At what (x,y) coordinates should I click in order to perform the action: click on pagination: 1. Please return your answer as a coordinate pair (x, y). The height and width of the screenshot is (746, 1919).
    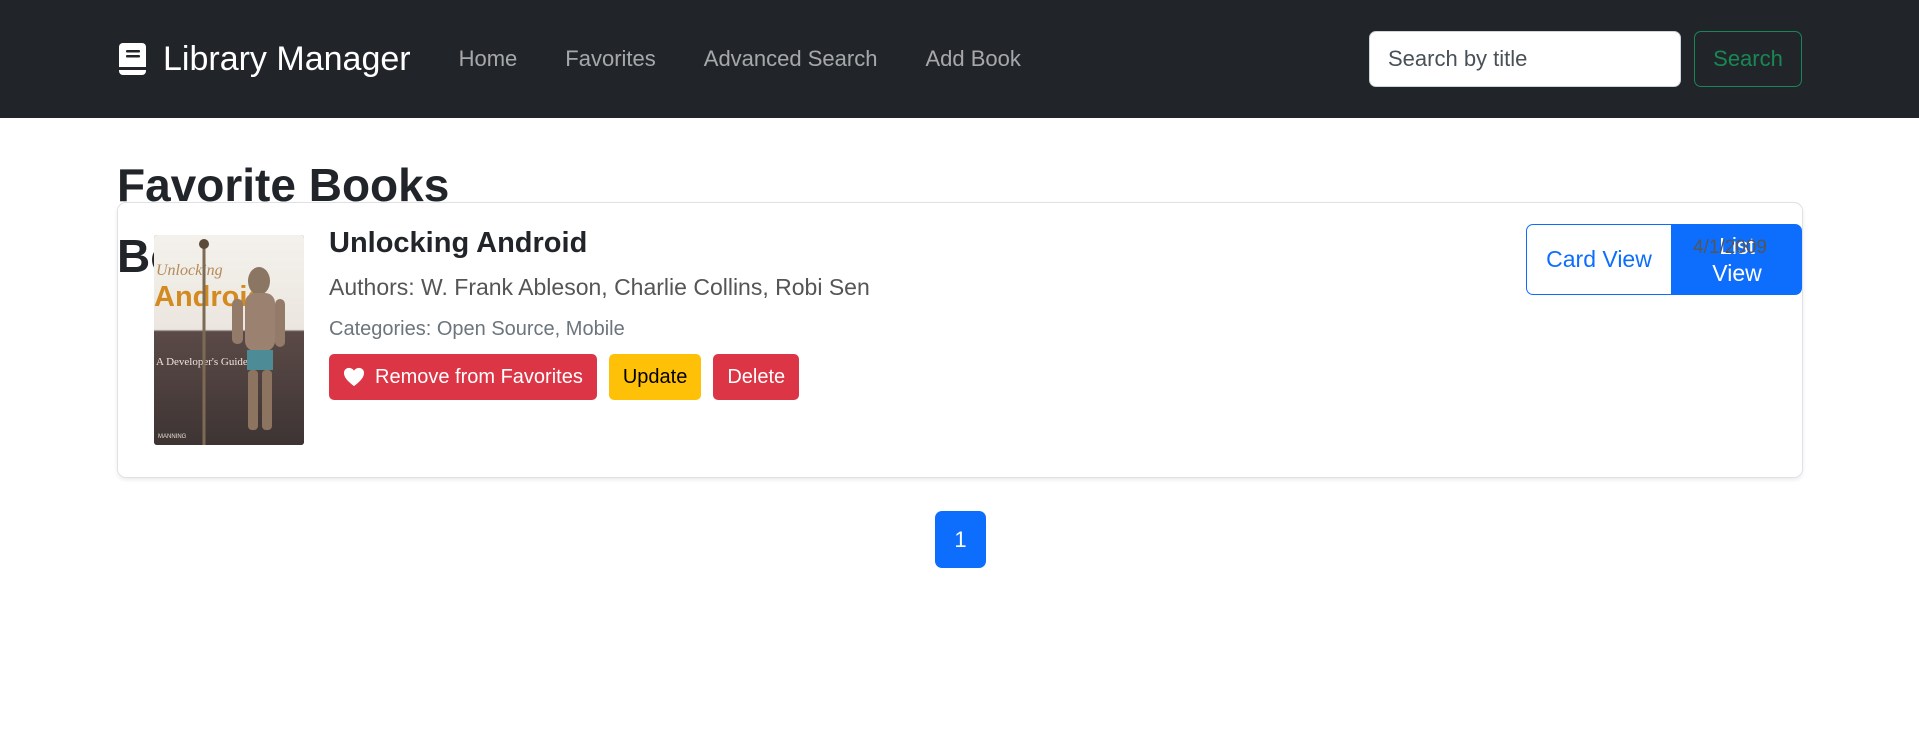
    Looking at the image, I should click on (960, 539).